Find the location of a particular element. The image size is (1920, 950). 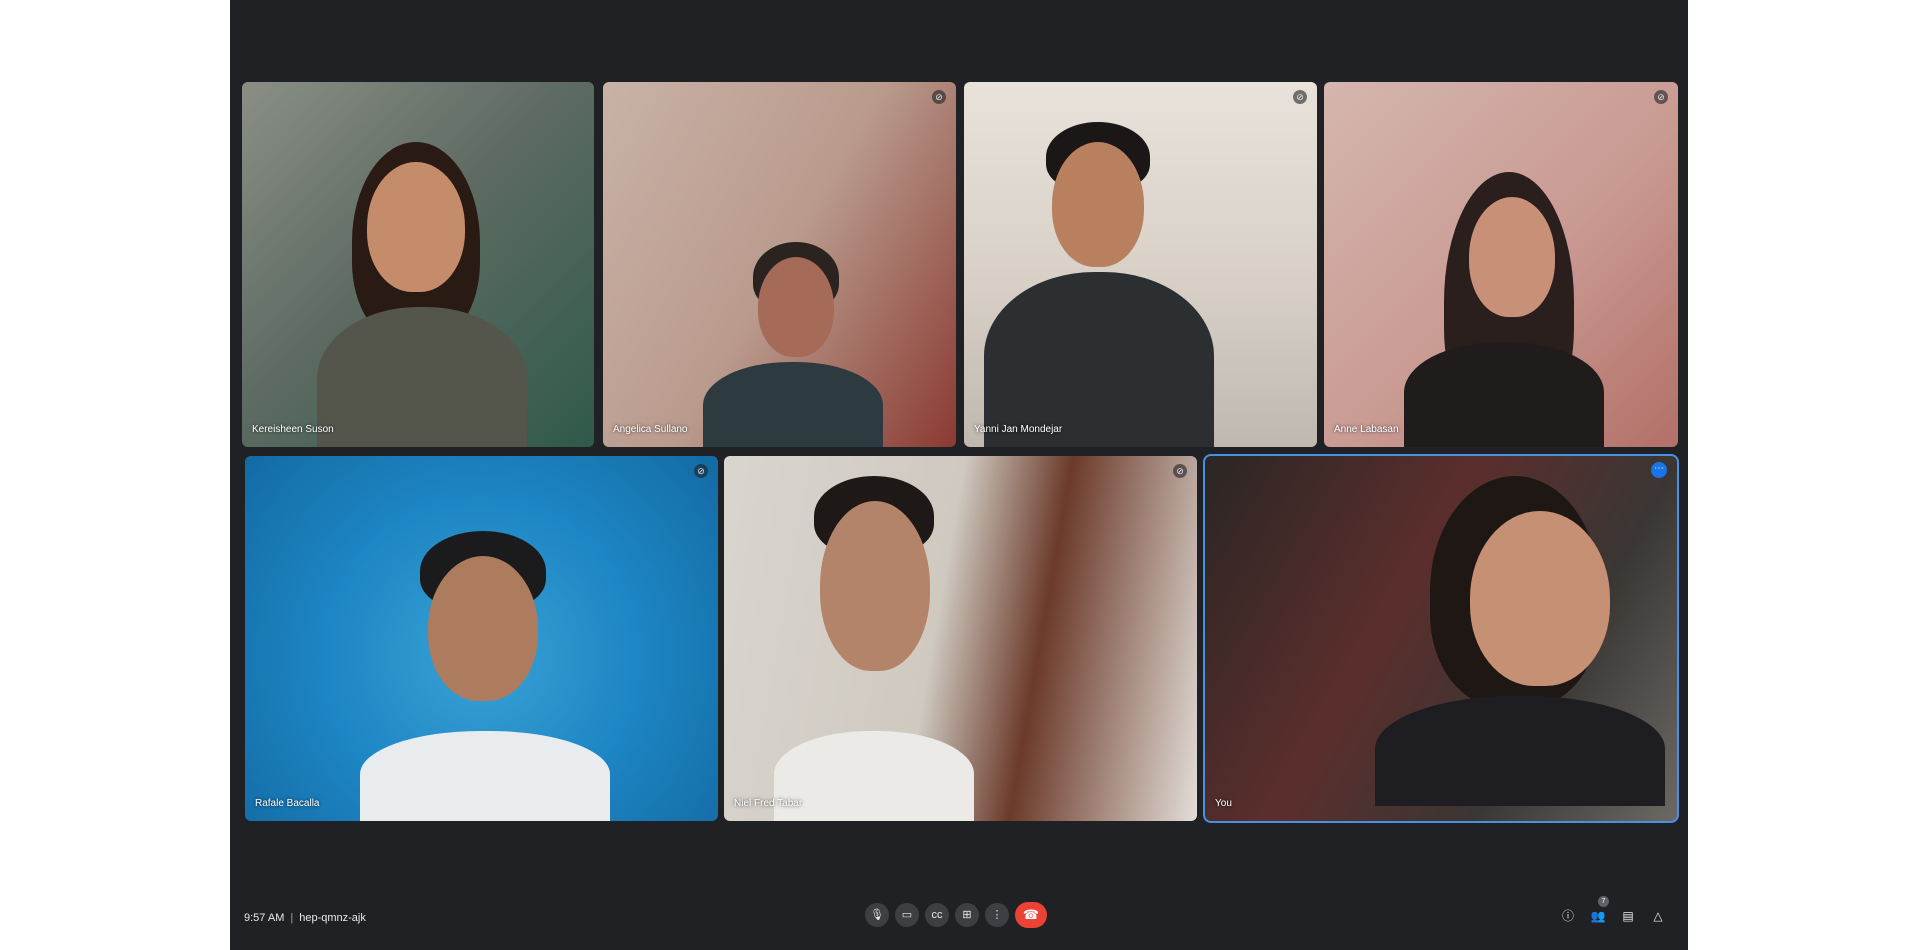

info-icon: ⓘ is located at coordinates (1568, 916).